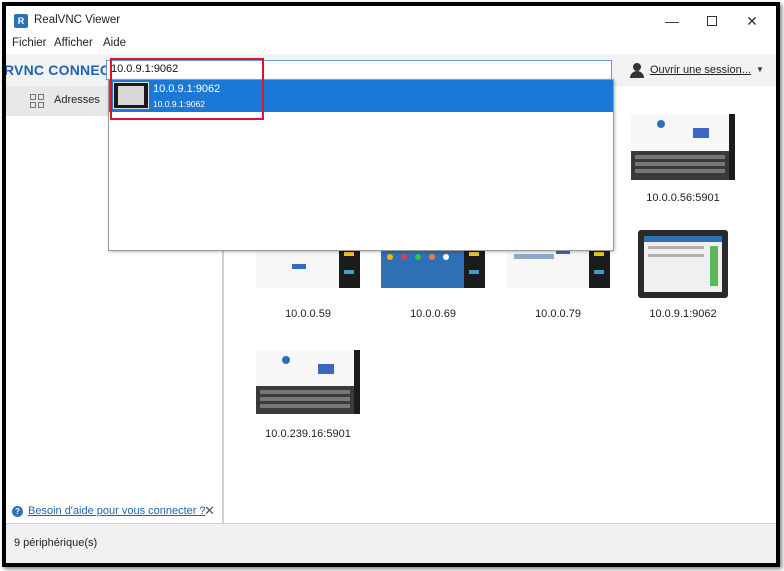  Describe the element at coordinates (433, 314) in the screenshot. I see `device-label: 10.0.0.69` at that location.